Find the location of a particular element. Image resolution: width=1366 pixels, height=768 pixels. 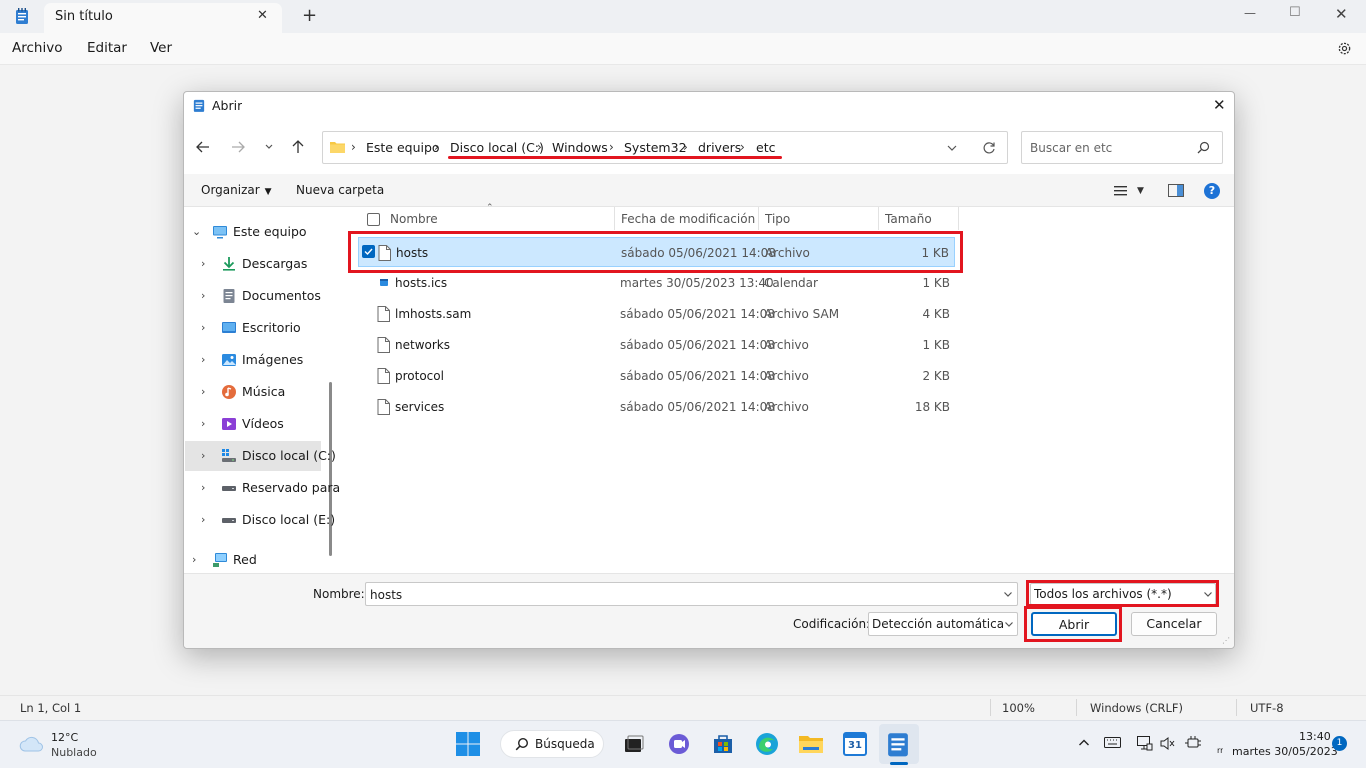

clock-date: martes 30/05/2023 is located at coordinates (1285, 751).